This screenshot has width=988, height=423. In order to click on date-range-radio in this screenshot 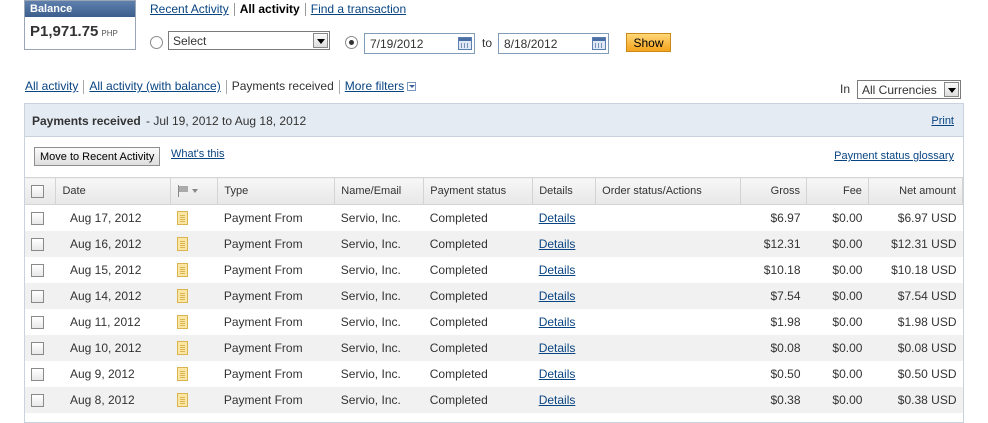, I will do `click(351, 42)`.